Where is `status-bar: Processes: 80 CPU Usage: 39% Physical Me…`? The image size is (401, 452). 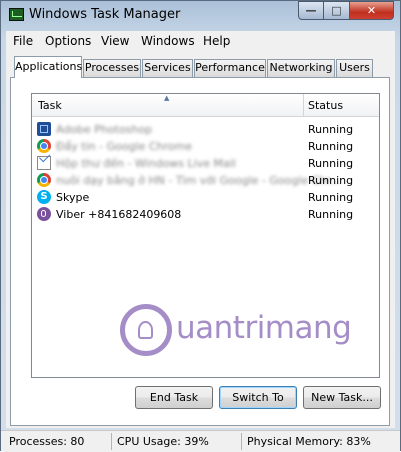 status-bar: Processes: 80 CPU Usage: 39% Physical Me… is located at coordinates (200, 441).